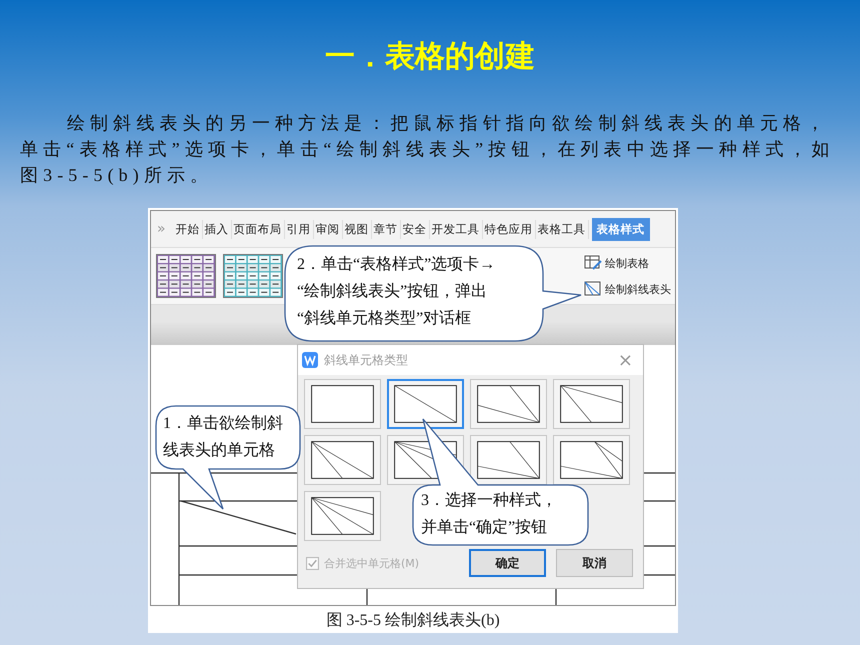  I want to click on ribbon-tab: 开发工具, so click(456, 229).